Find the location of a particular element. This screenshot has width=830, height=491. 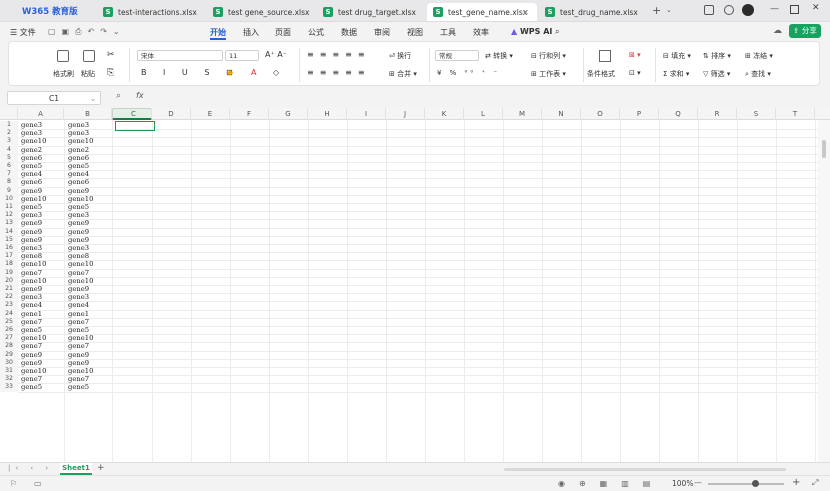

search-icon: ⌕ is located at coordinates (557, 32).